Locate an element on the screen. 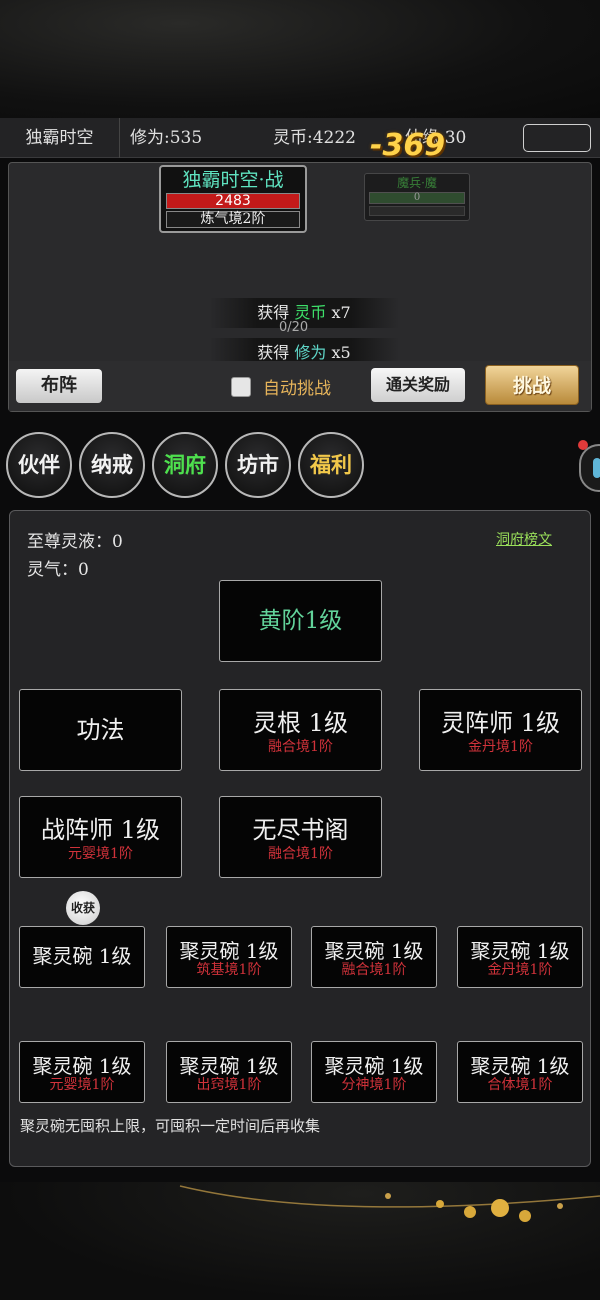 Image resolution: width=600 pixels, height=1300 pixels. gold-splatter-decoration is located at coordinates (389, 1203).